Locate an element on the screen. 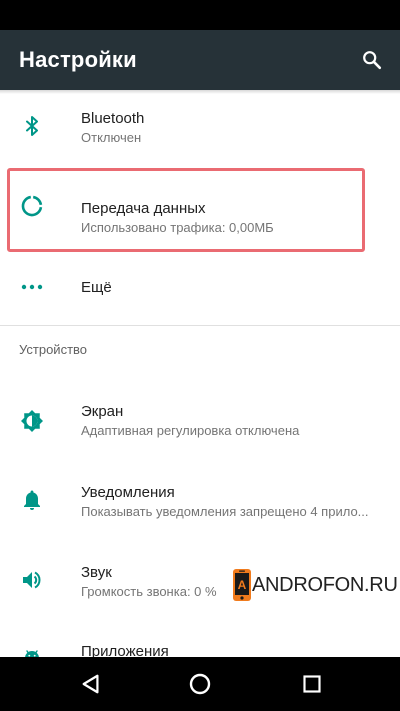  section-header-device: Устройство is located at coordinates (53, 349).